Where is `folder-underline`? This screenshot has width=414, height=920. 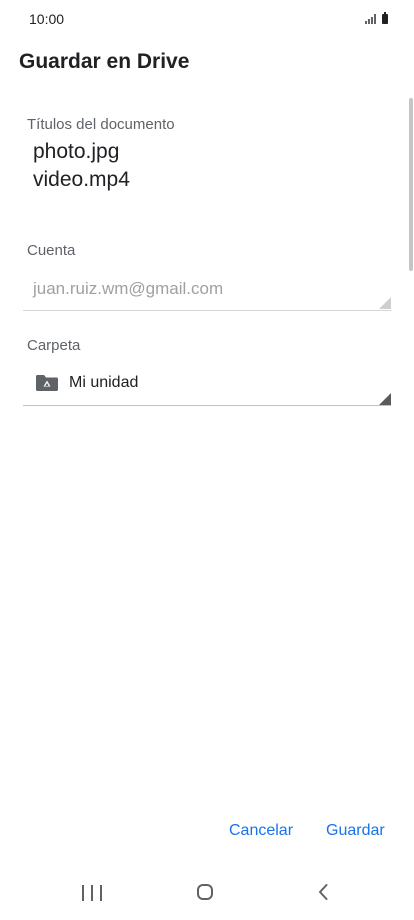
folder-underline is located at coordinates (207, 405).